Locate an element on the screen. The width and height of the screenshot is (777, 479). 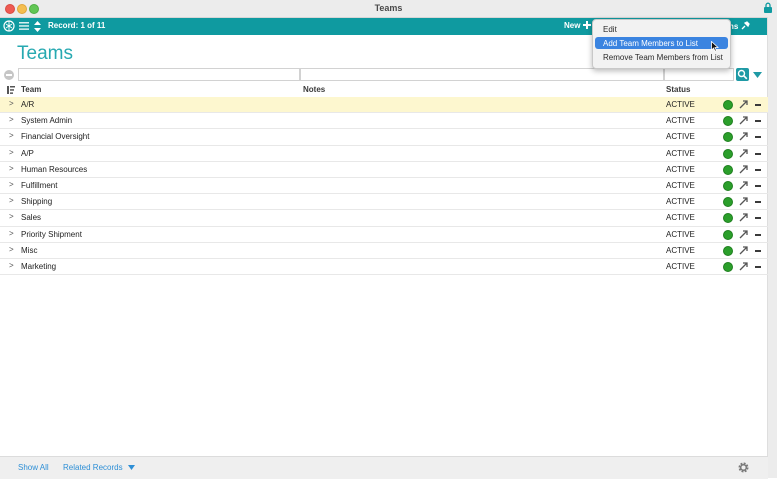
menu-item-label: Add Team Members to List is located at coordinates (651, 43).